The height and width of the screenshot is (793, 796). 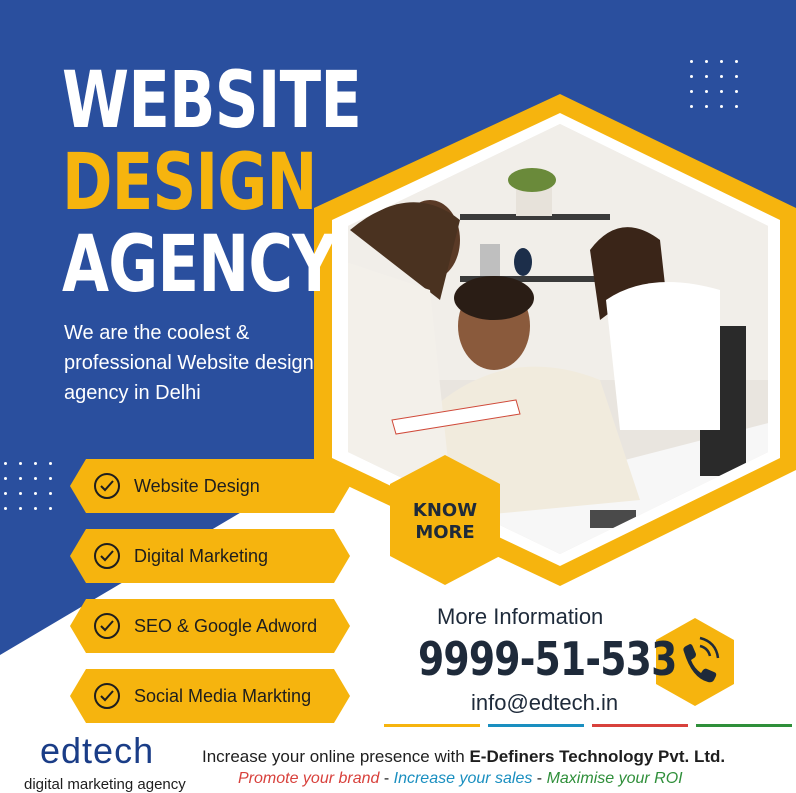 What do you see at coordinates (212, 101) in the screenshot?
I see `headline-website: WEBSITE` at bounding box center [212, 101].